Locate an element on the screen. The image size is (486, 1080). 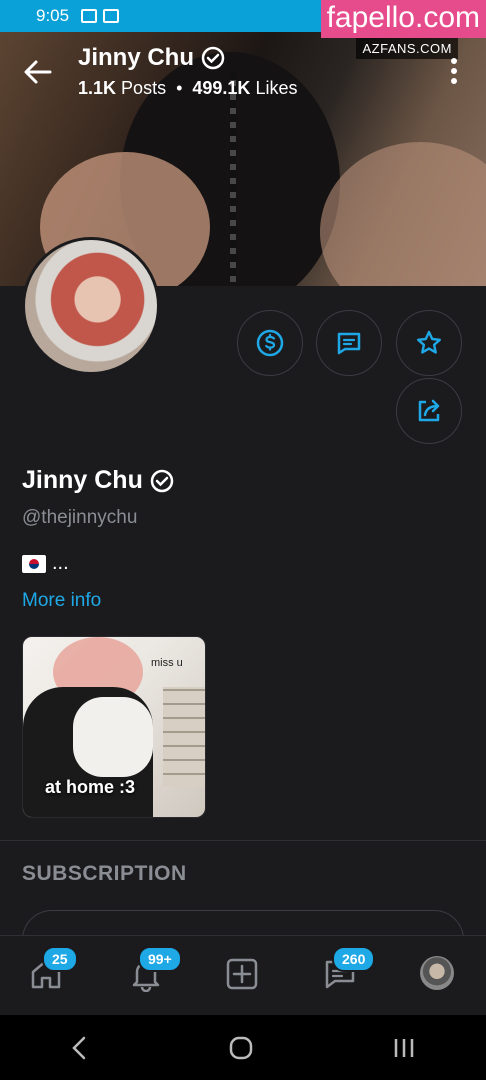
likes-label: Likes is located at coordinates (276, 88).